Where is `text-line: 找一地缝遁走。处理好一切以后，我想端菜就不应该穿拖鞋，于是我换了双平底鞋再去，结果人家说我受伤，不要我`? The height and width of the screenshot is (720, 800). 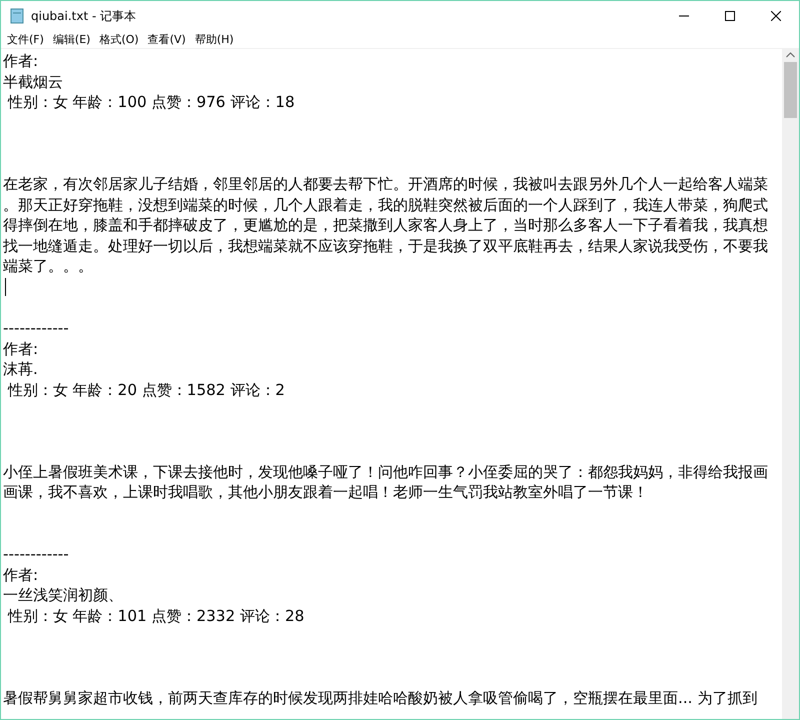 text-line: 找一地缝遁走。处理好一切以后，我想端菜就不应该穿拖鞋，于是我换了双平底鞋再去，结果人家说我受伤，不要我 is located at coordinates (386, 246).